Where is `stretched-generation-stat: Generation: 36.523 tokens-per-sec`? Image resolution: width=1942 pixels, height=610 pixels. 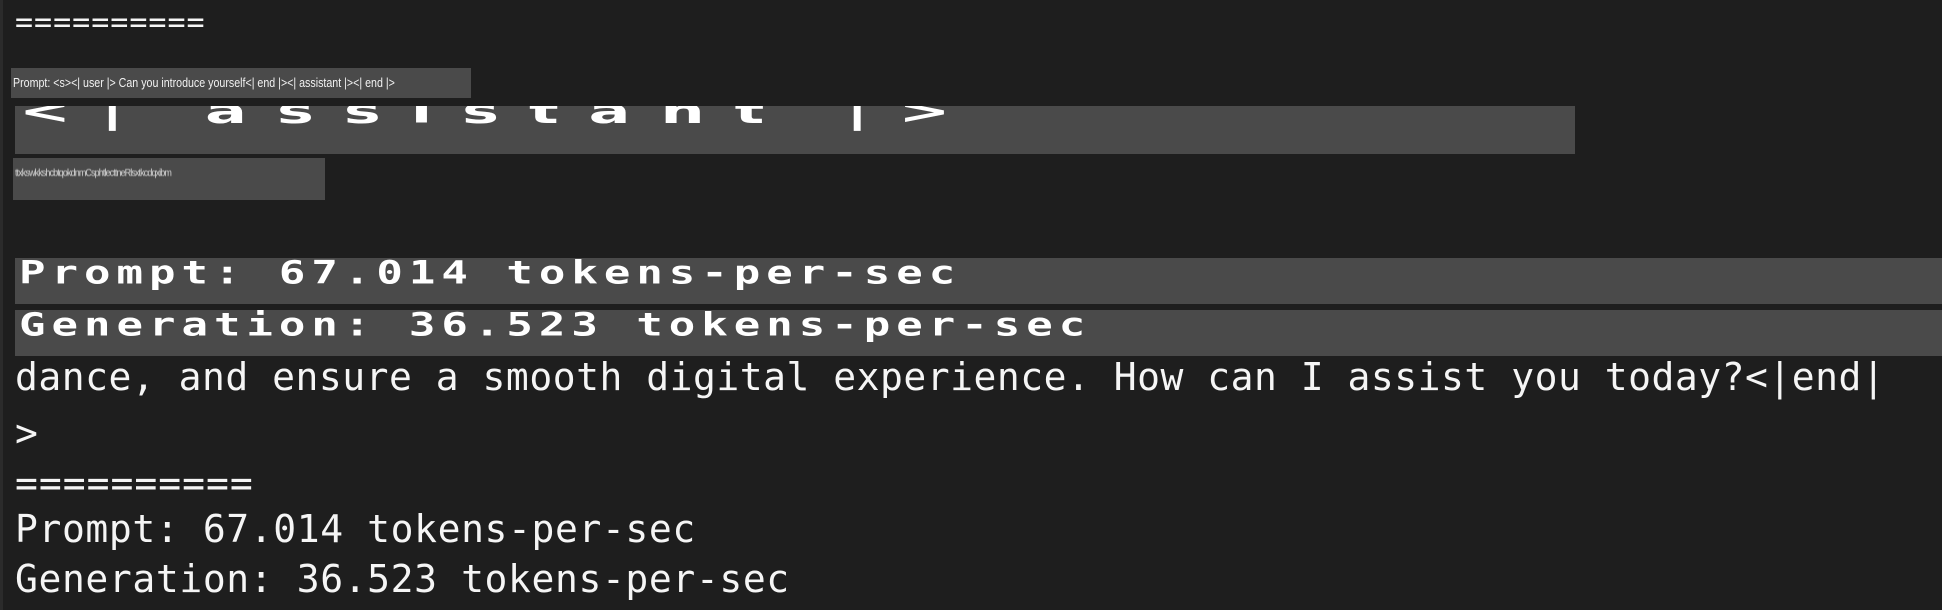
stretched-generation-stat: Generation: 36.523 tokens-per-sec is located at coordinates (555, 327).